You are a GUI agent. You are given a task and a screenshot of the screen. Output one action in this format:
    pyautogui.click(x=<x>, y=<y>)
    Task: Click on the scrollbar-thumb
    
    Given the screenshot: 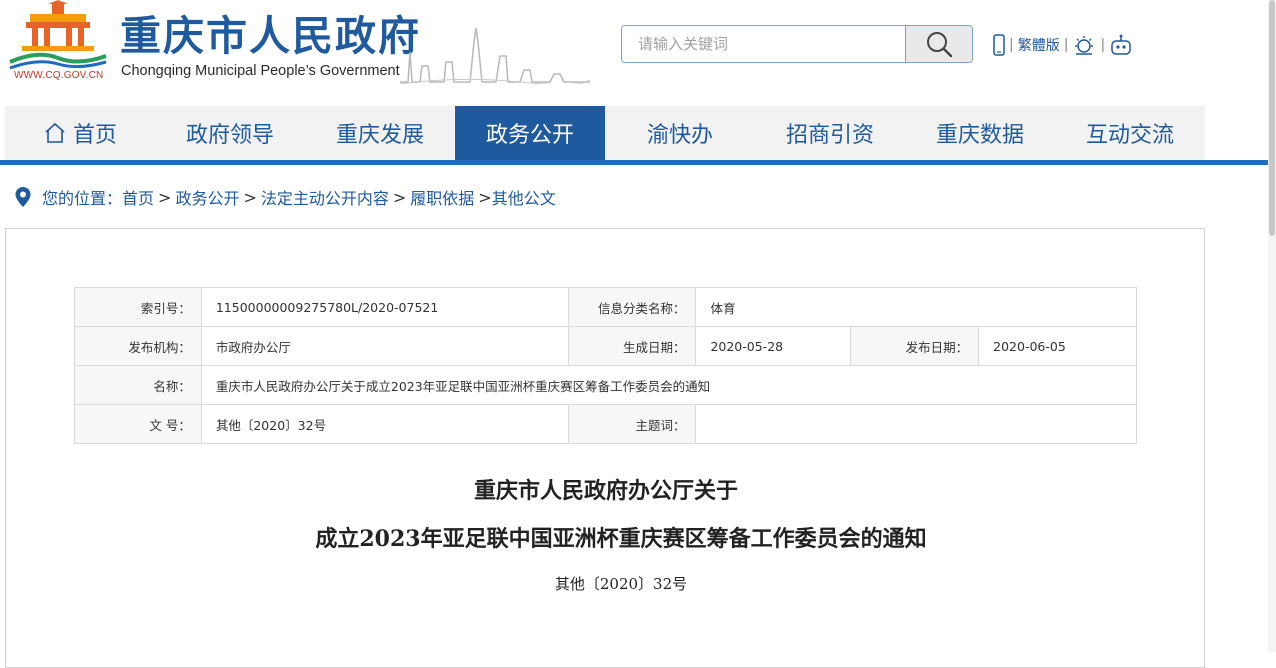 What is the action you would take?
    pyautogui.click(x=1272, y=118)
    